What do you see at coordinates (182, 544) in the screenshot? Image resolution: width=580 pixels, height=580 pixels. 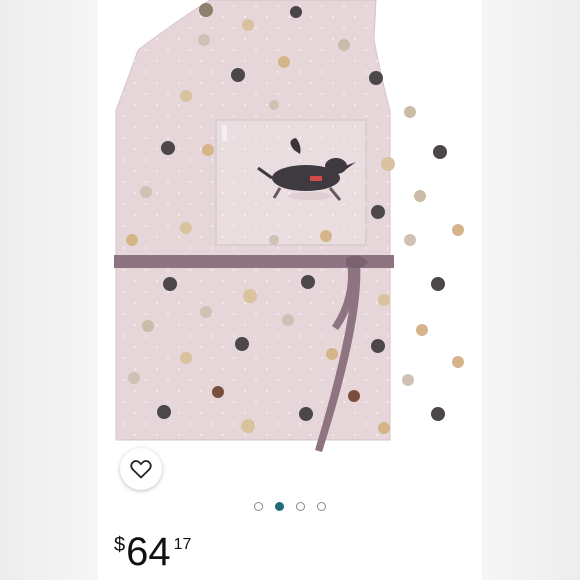 I see `price-cents: 17` at bounding box center [182, 544].